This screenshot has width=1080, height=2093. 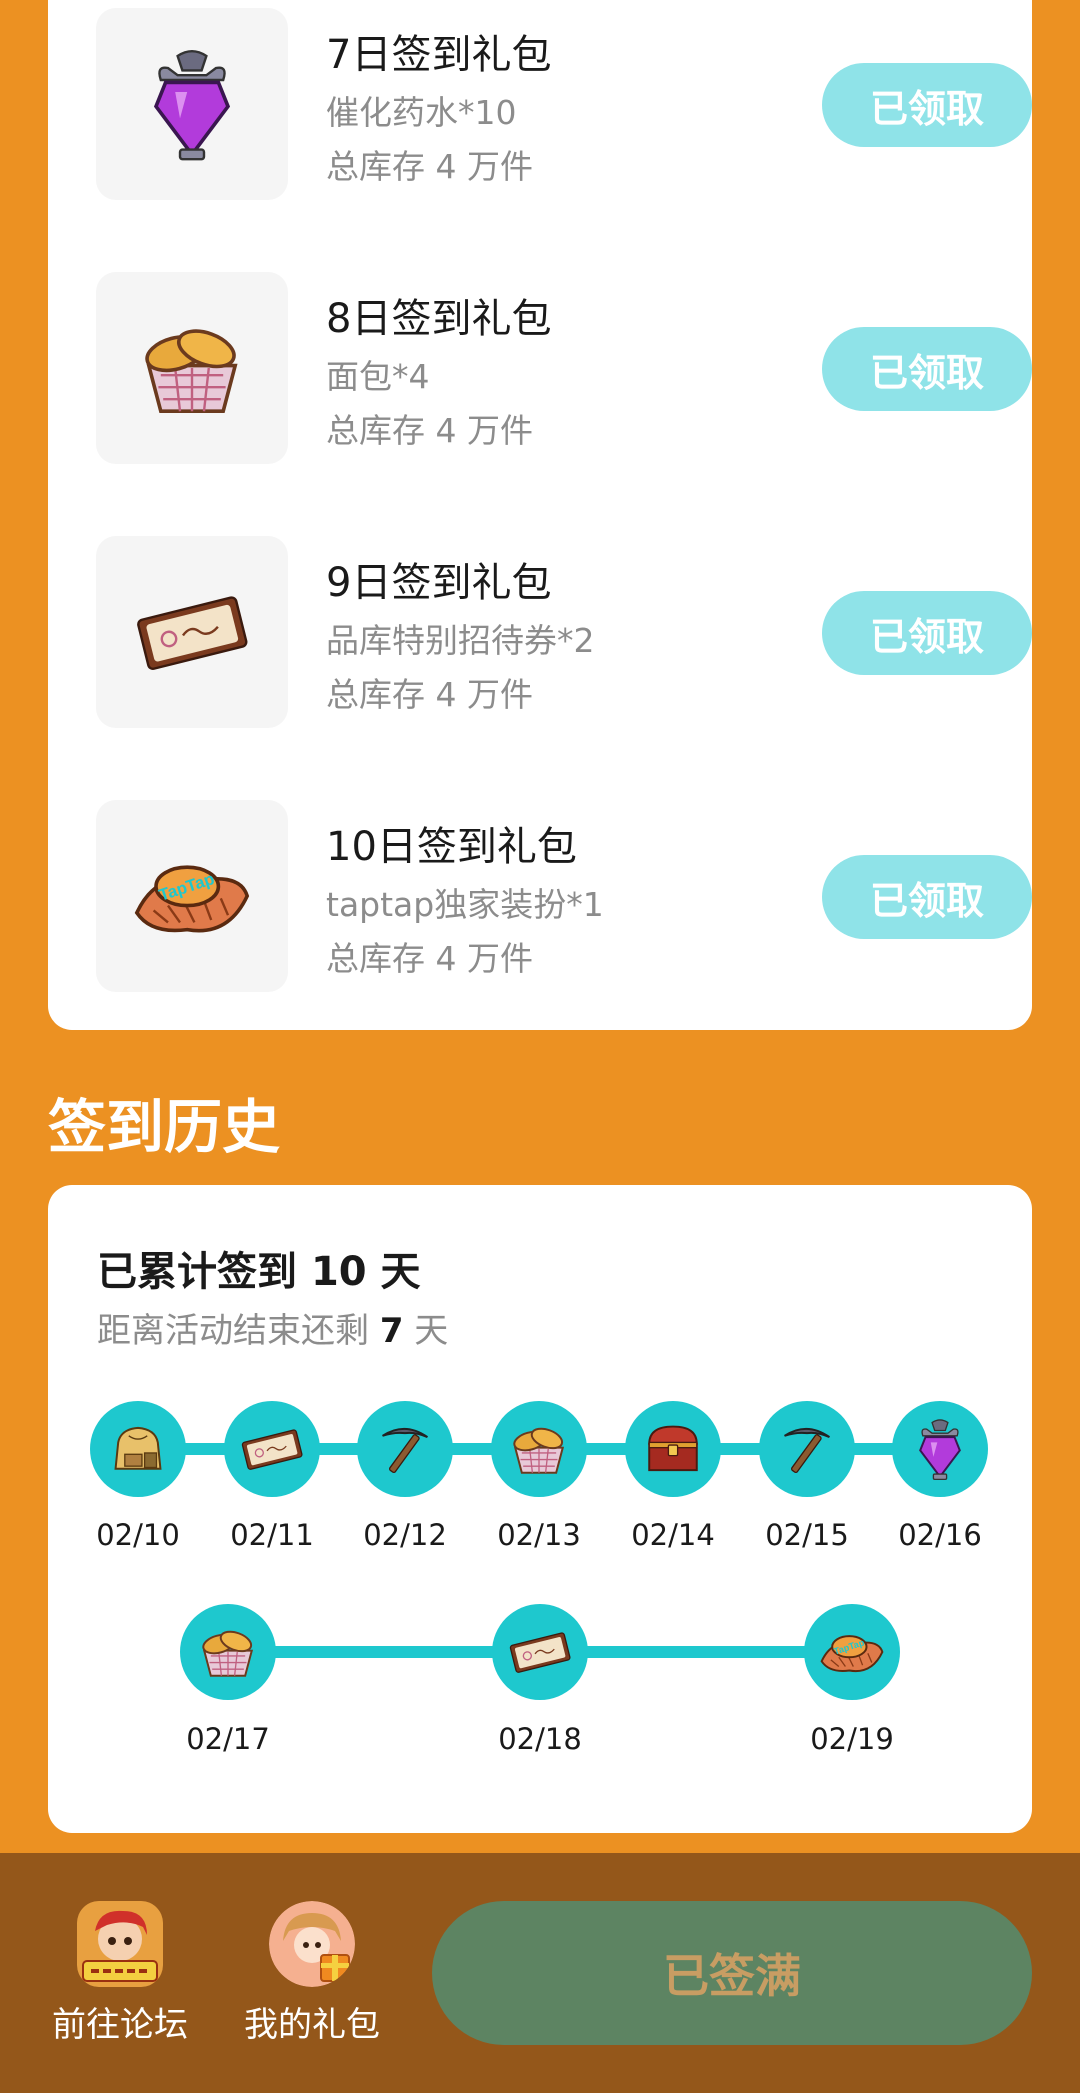 I want to click on forum-label: 前往论坛, so click(x=120, y=2025).